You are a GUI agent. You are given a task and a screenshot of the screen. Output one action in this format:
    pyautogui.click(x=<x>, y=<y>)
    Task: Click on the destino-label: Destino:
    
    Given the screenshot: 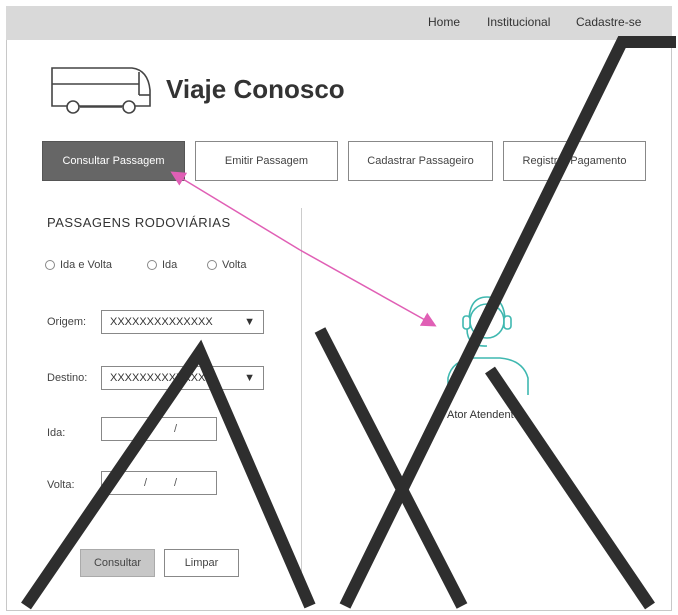 What is the action you would take?
    pyautogui.click(x=67, y=378)
    